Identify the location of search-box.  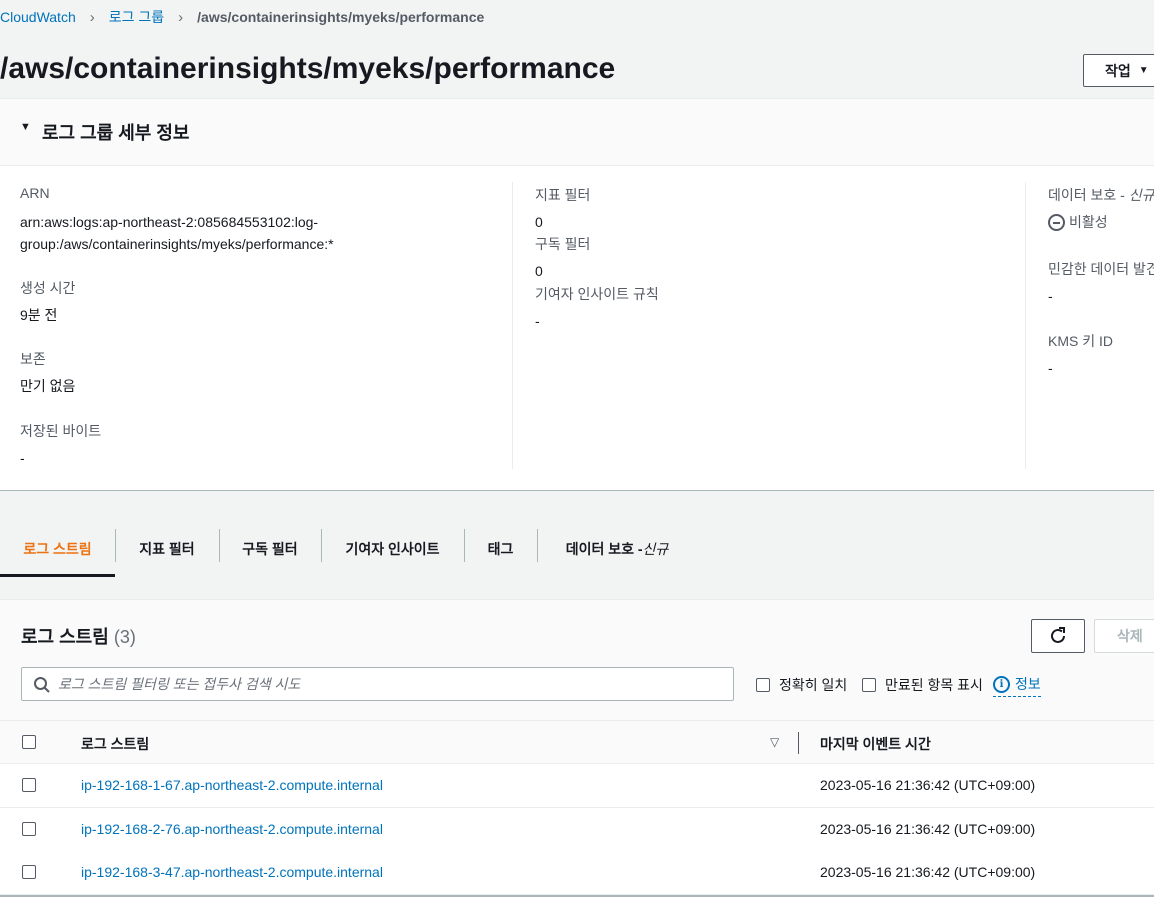
(377, 684).